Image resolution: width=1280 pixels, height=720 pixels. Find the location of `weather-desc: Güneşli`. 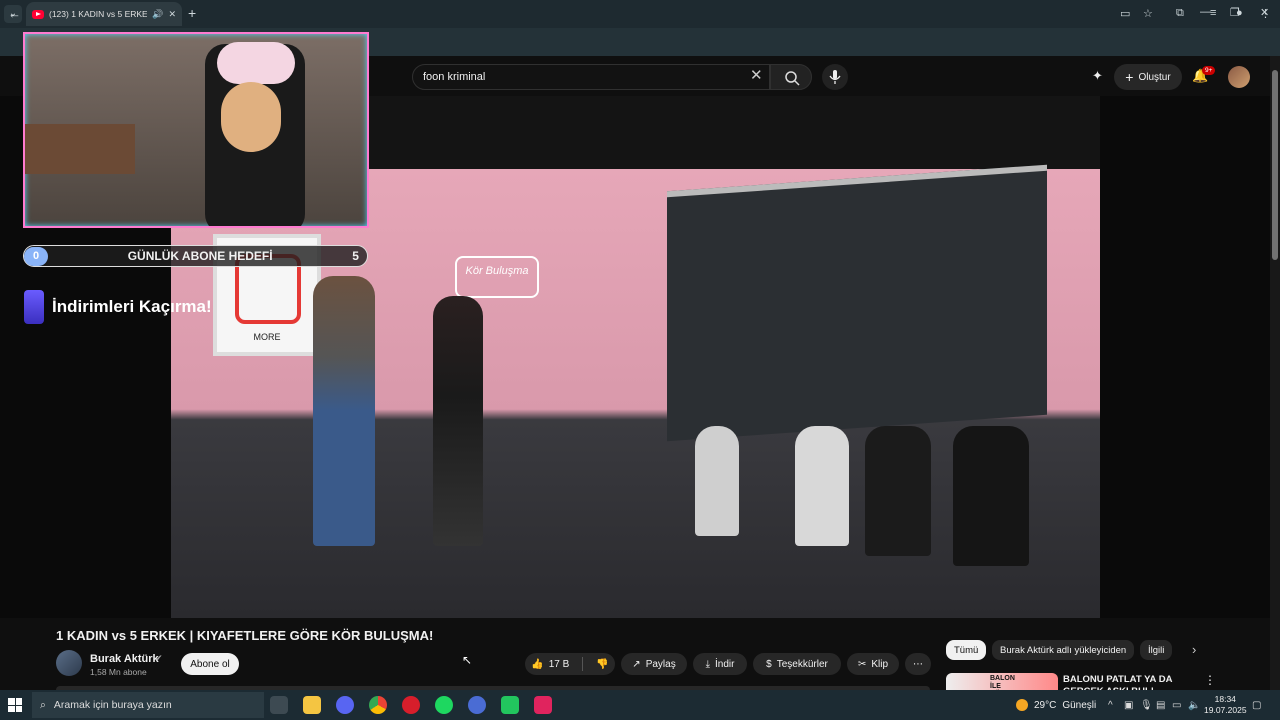

weather-desc: Güneşli is located at coordinates (1079, 705).